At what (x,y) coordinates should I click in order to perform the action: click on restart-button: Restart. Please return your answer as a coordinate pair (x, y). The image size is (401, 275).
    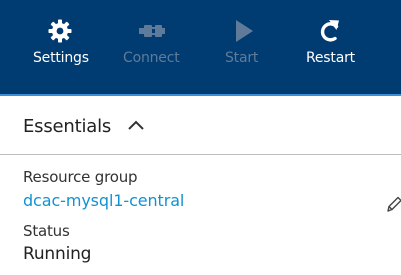
    Looking at the image, I should click on (333, 47).